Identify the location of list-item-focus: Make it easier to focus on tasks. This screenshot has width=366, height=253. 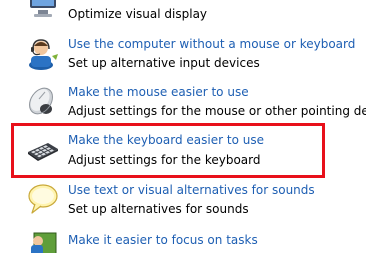
(183, 241).